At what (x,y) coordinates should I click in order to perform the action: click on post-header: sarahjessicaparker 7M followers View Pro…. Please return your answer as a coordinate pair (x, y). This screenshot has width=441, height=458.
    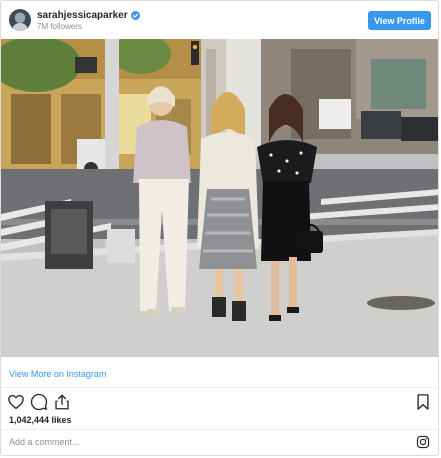
    Looking at the image, I should click on (219, 20).